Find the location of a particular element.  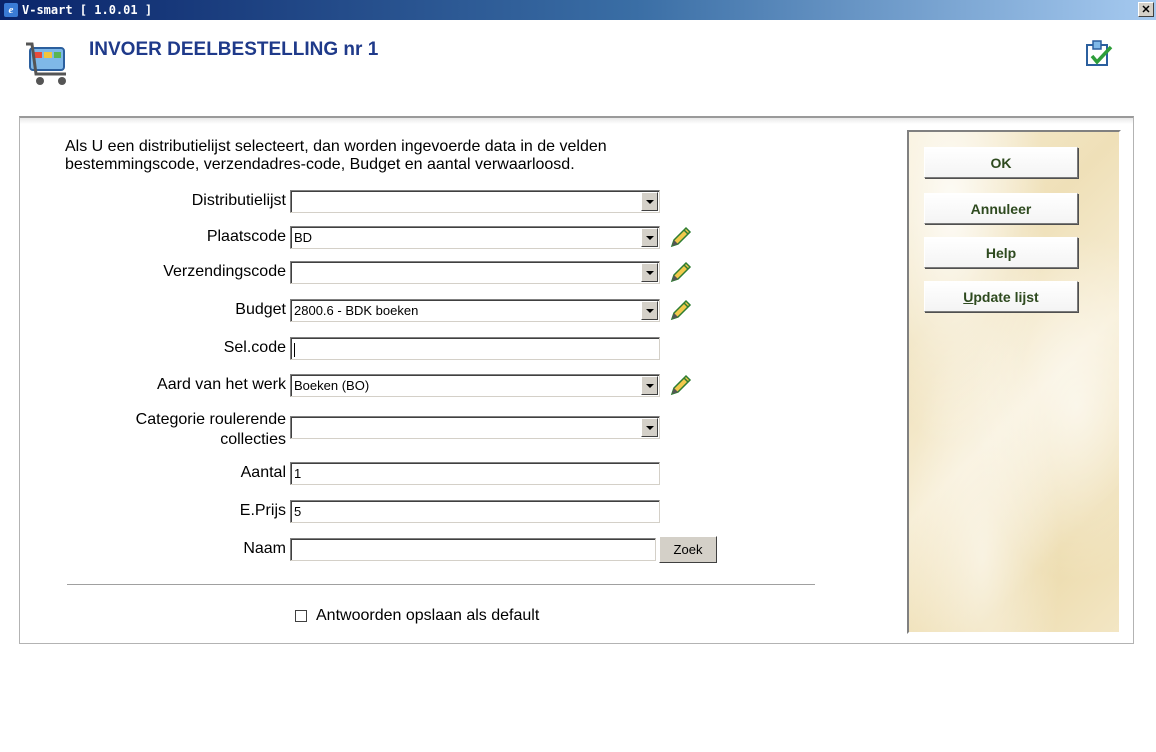

plaatscode-select: BD is located at coordinates (475, 237).